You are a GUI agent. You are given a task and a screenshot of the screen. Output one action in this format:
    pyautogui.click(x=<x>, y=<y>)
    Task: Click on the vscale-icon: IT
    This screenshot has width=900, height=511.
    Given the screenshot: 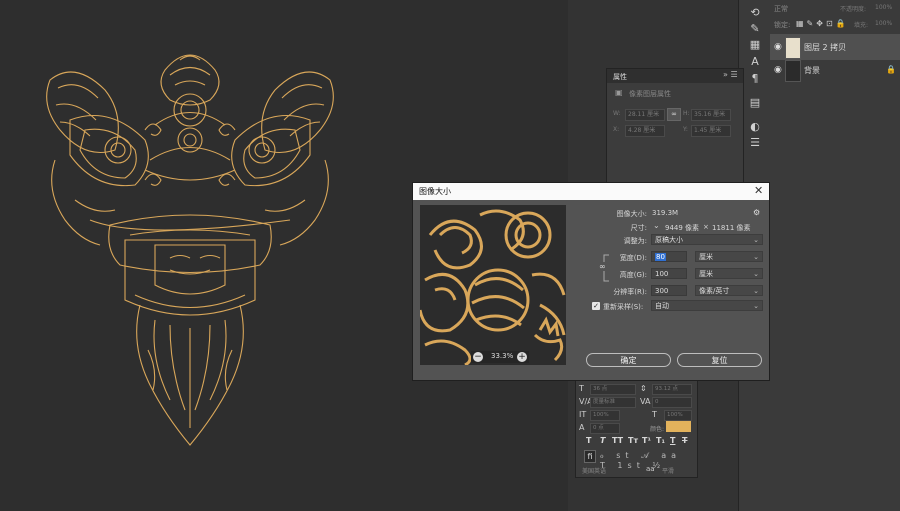 What is the action you would take?
    pyautogui.click(x=583, y=414)
    